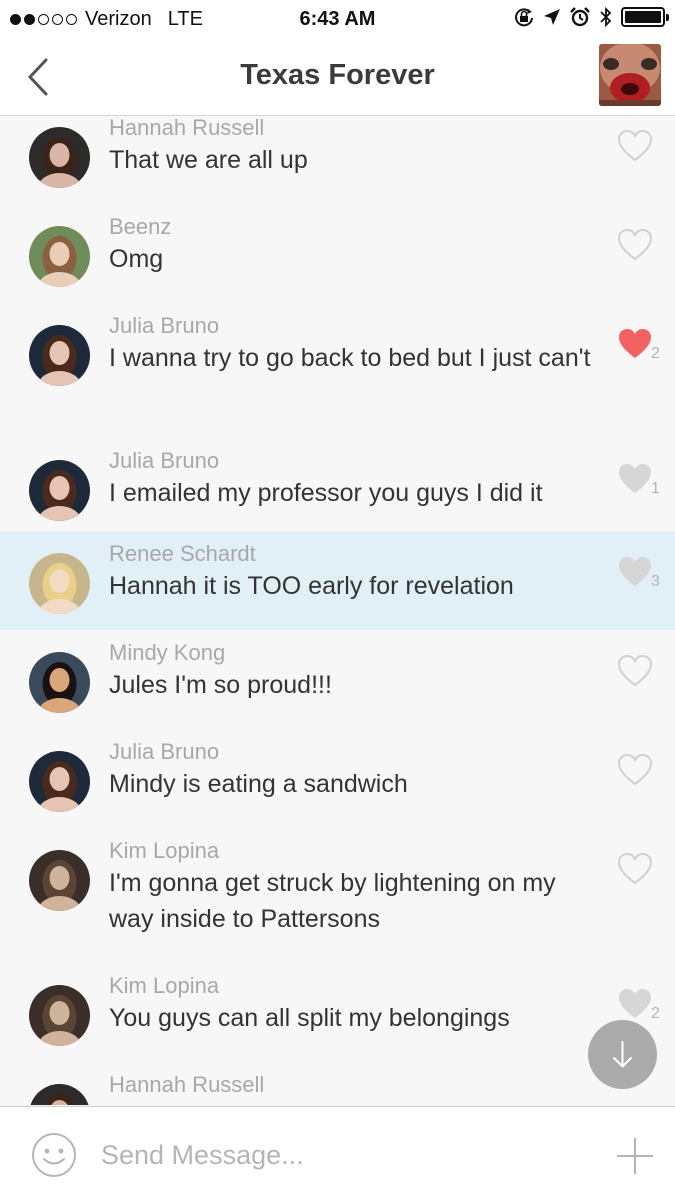 The image size is (675, 1200). I want to click on message-text: You guys can all split my belongings, so click(309, 1018).